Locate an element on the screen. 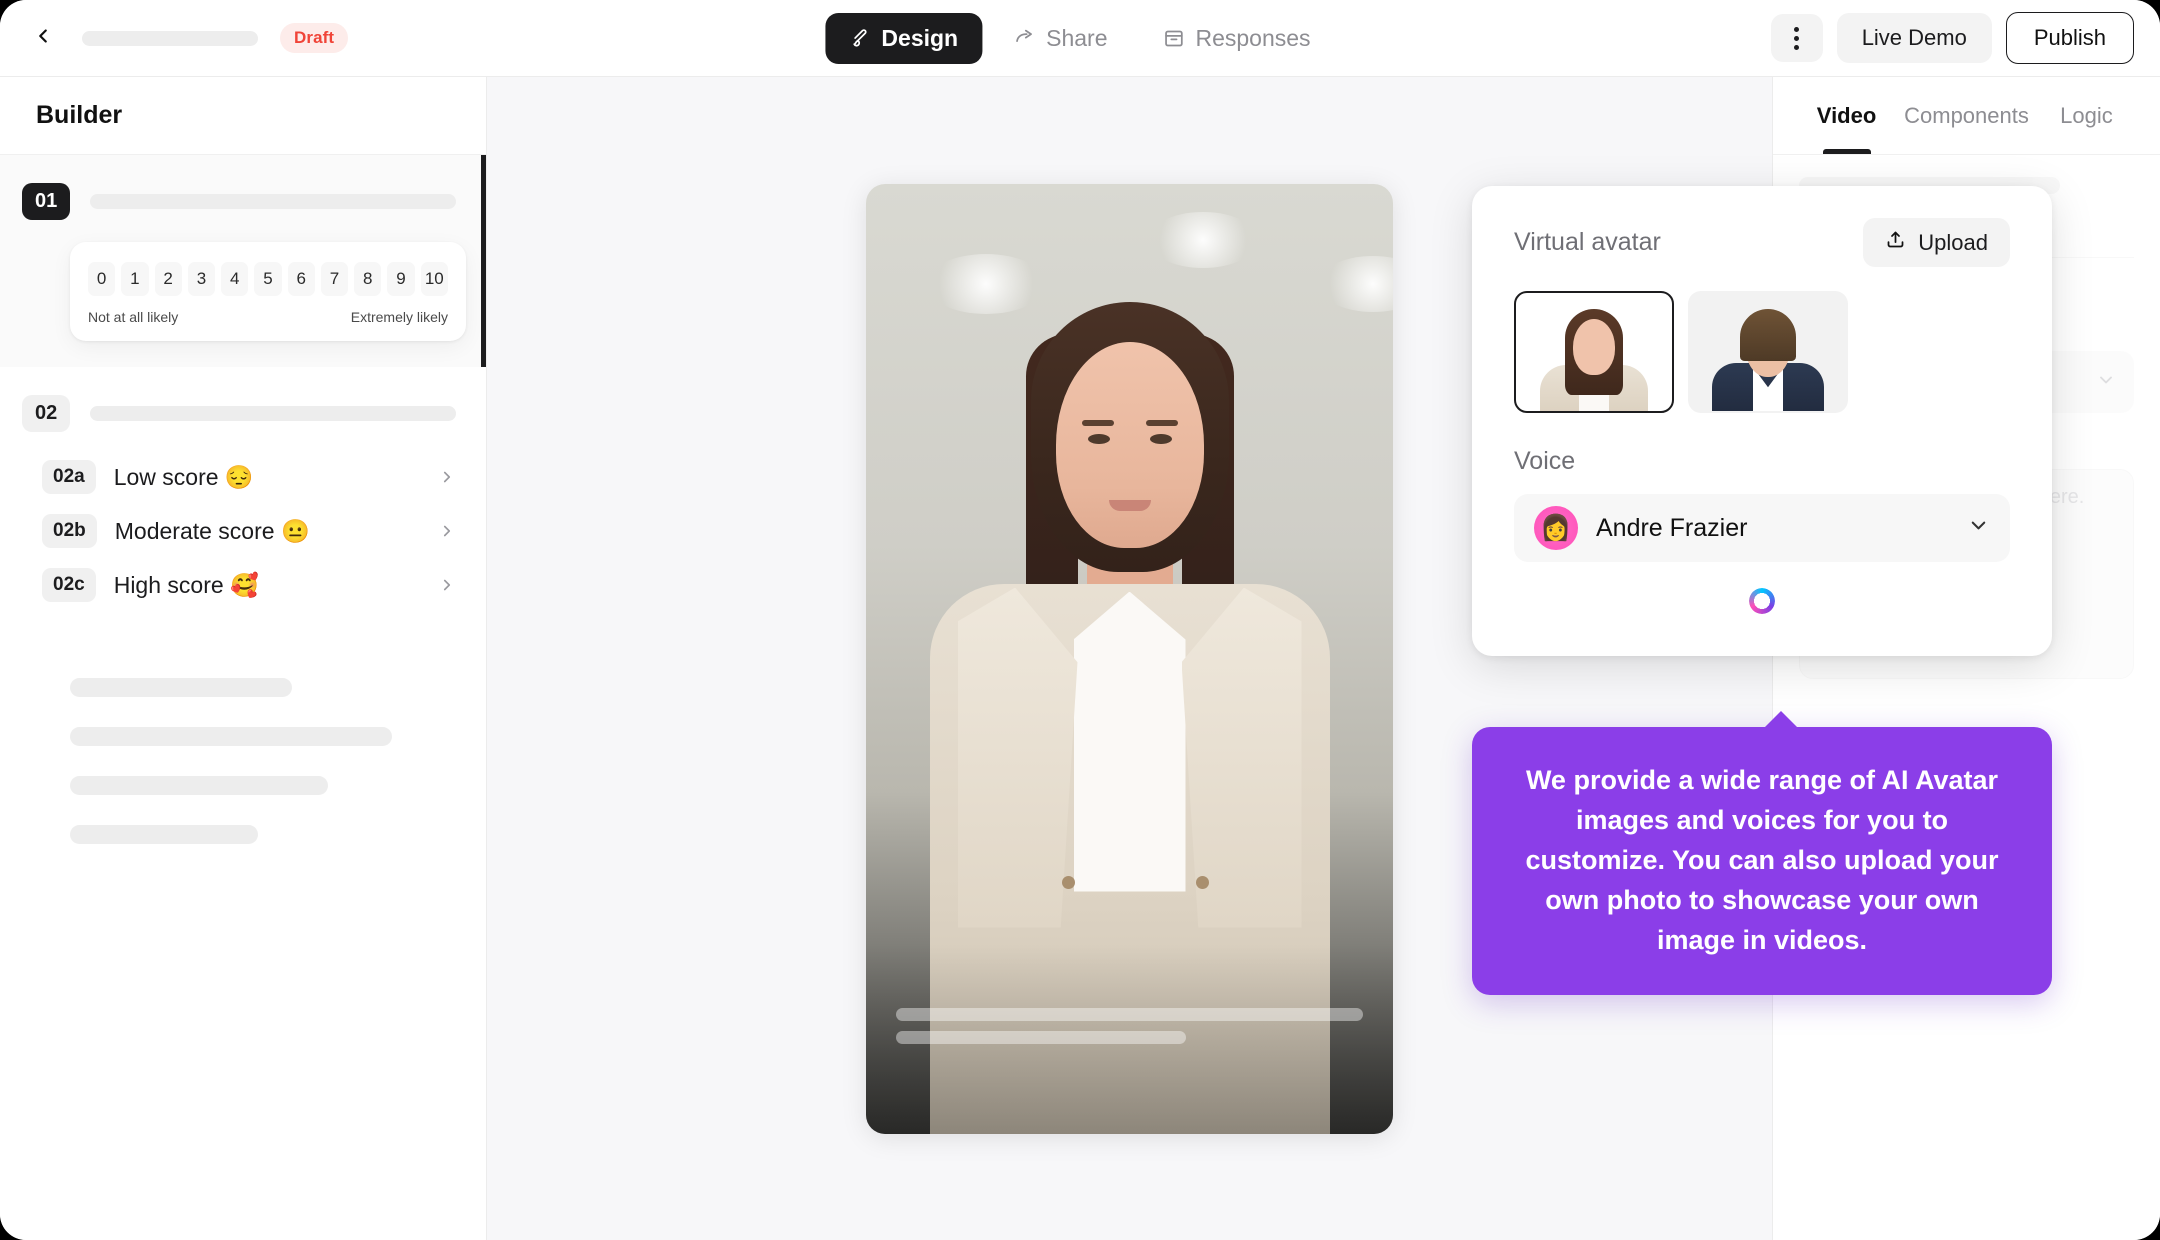 Image resolution: width=2160 pixels, height=1240 pixels. virtual-avatar-label: Virtual avatar is located at coordinates (1587, 242).